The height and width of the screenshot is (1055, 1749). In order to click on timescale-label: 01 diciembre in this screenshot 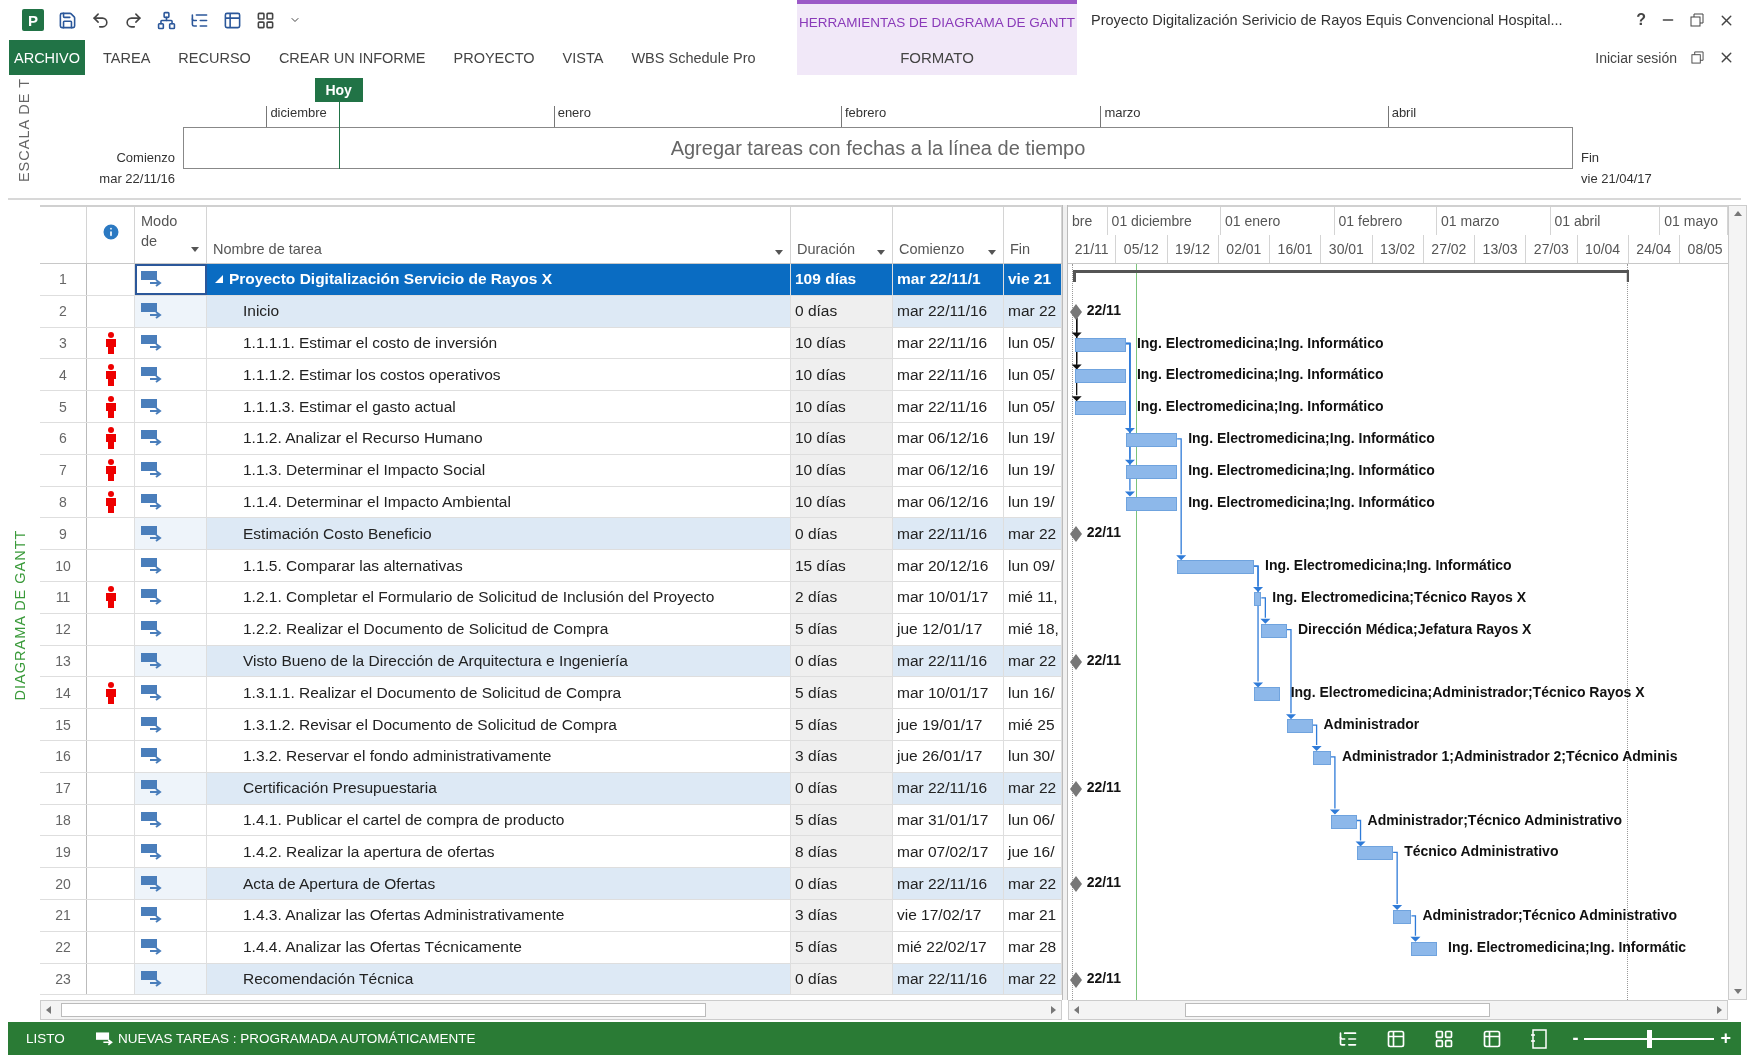, I will do `click(1151, 221)`.